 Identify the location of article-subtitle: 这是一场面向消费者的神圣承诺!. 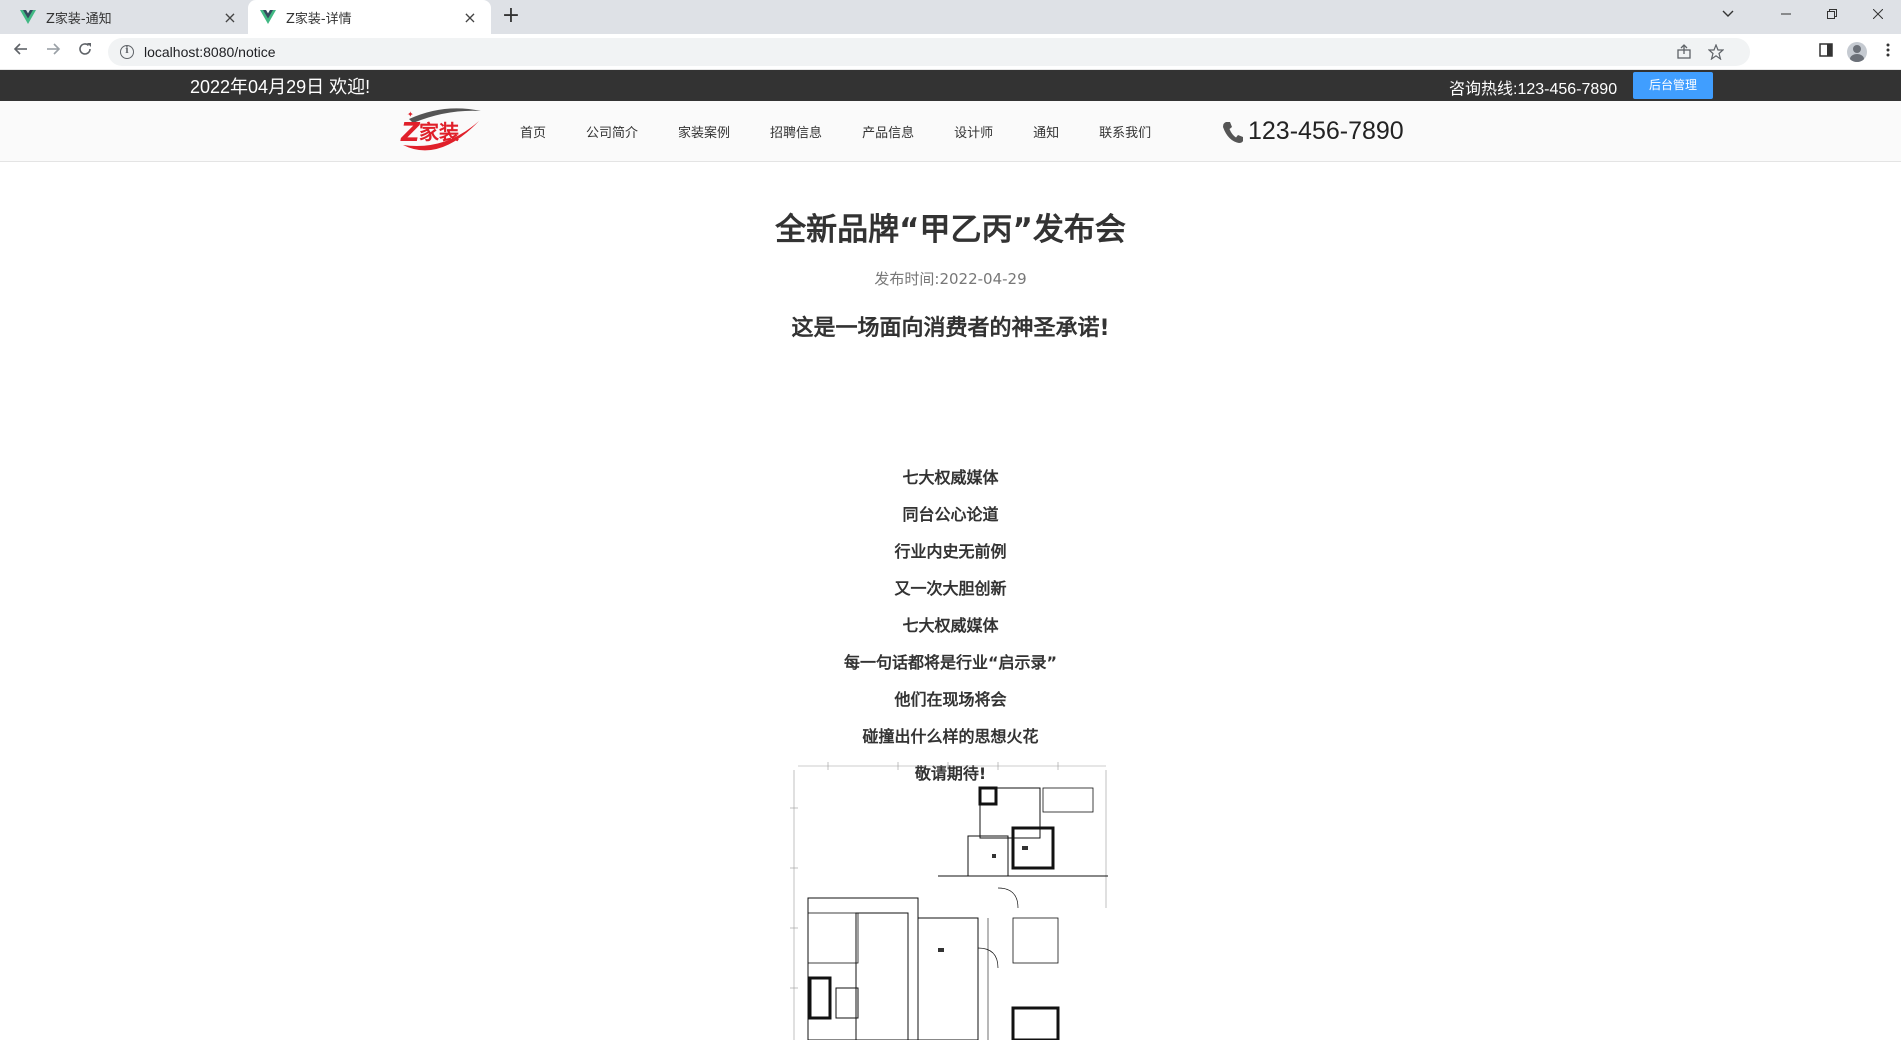
(950, 328).